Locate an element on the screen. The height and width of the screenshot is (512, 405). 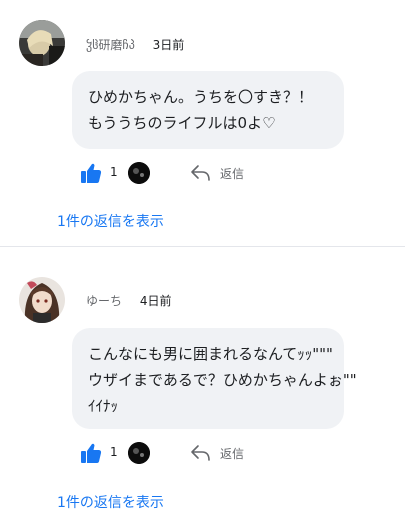
author-name: ゆーち is located at coordinates (104, 301).